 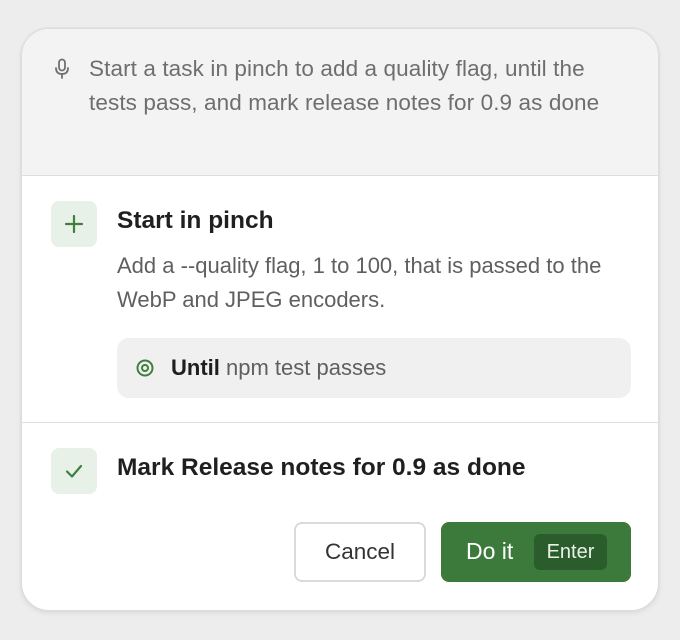 What do you see at coordinates (195, 367) in the screenshot?
I see `until-keyword: Until` at bounding box center [195, 367].